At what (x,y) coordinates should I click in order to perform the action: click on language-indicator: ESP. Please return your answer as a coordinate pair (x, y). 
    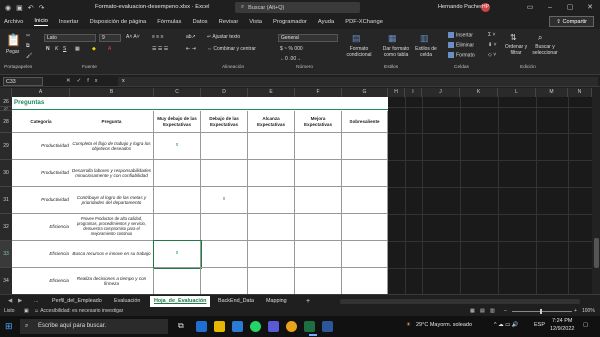
    Looking at the image, I should click on (539, 325).